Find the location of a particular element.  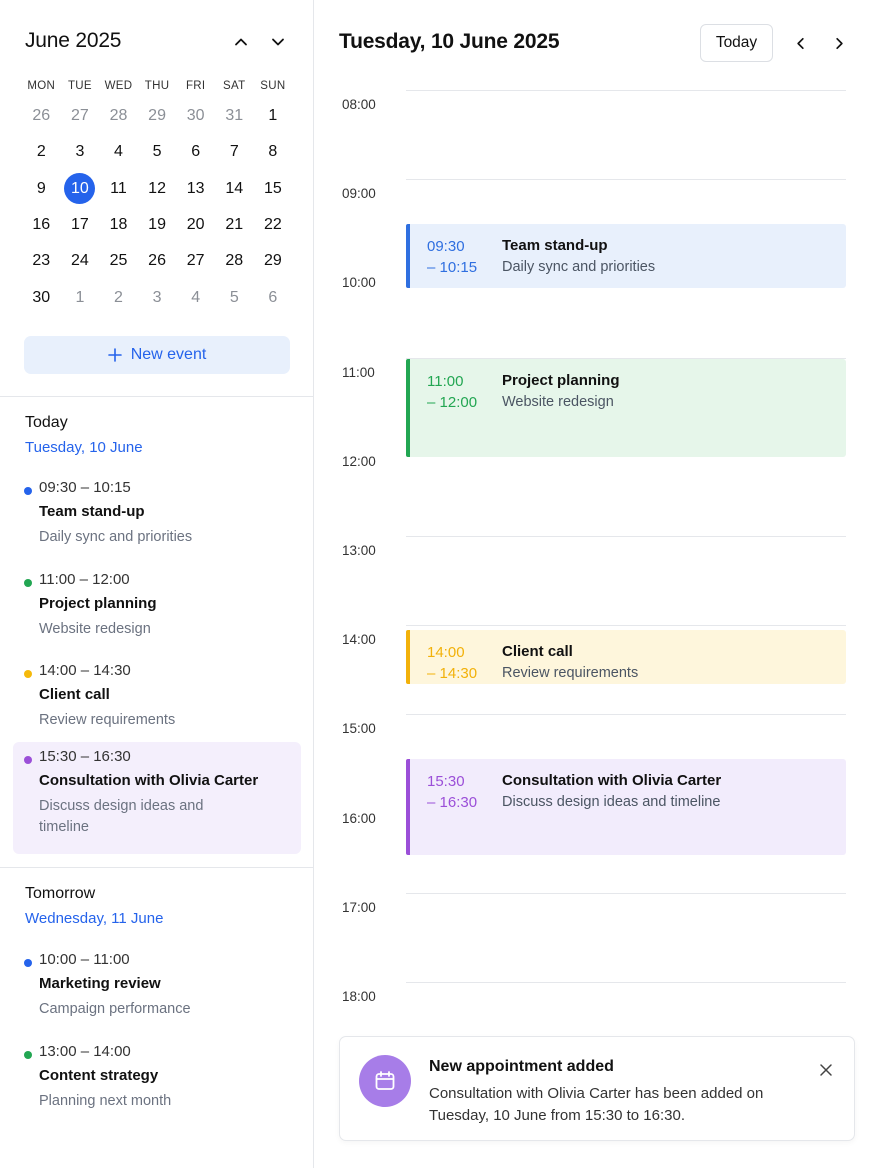

calendar-week: 26 27 28 29 30 31 1 is located at coordinates (157, 116).